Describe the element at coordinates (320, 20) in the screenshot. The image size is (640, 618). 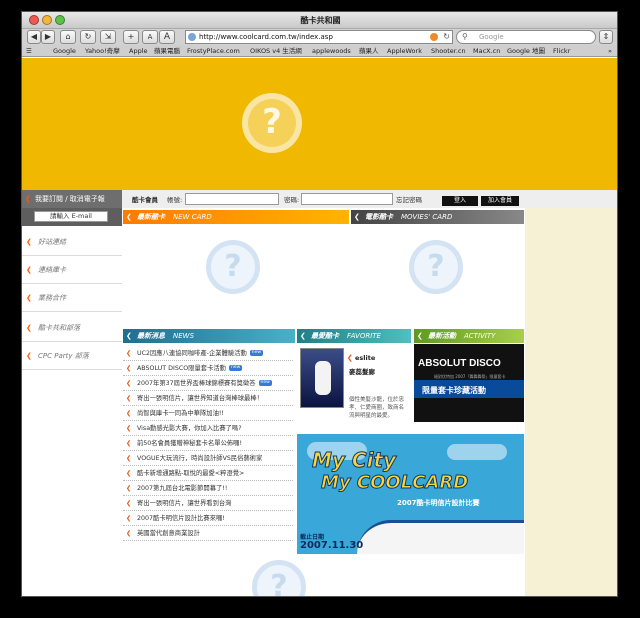
I see `window-title: 酷卡共和國` at that location.